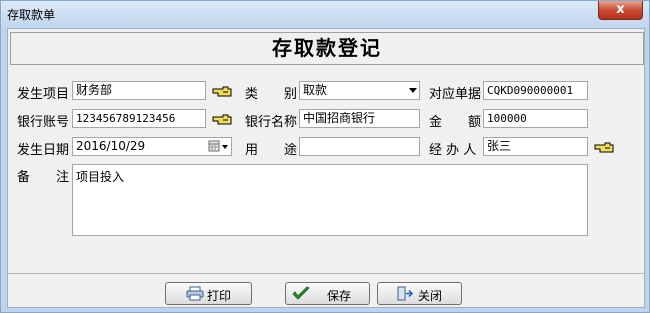  I want to click on voucher-field: CQKD090000001, so click(535, 90).